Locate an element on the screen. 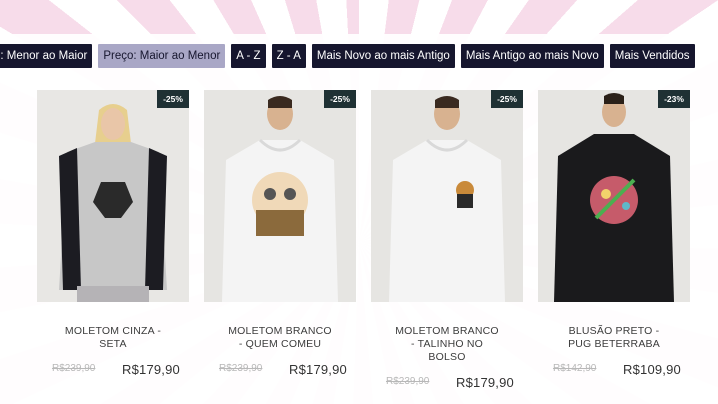 The image size is (718, 404). product-name-line: MOLETOM CINZA - is located at coordinates (113, 331).